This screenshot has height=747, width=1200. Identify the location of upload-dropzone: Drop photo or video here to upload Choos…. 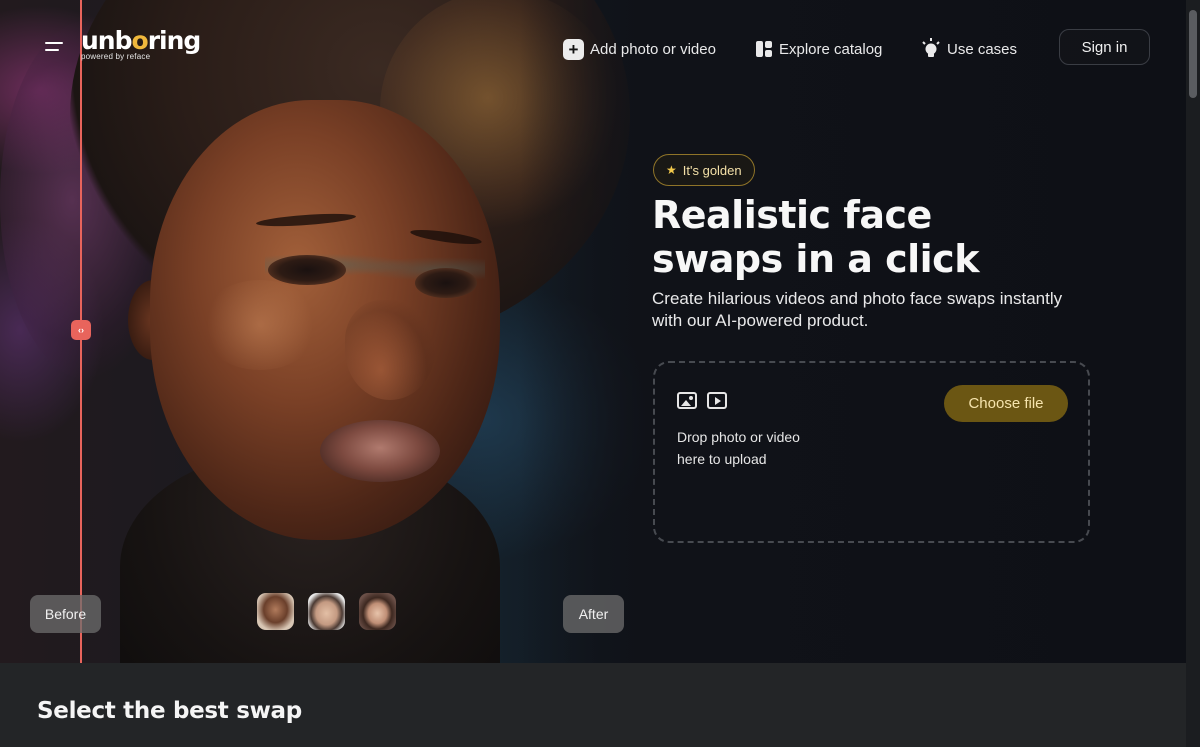
(871, 452).